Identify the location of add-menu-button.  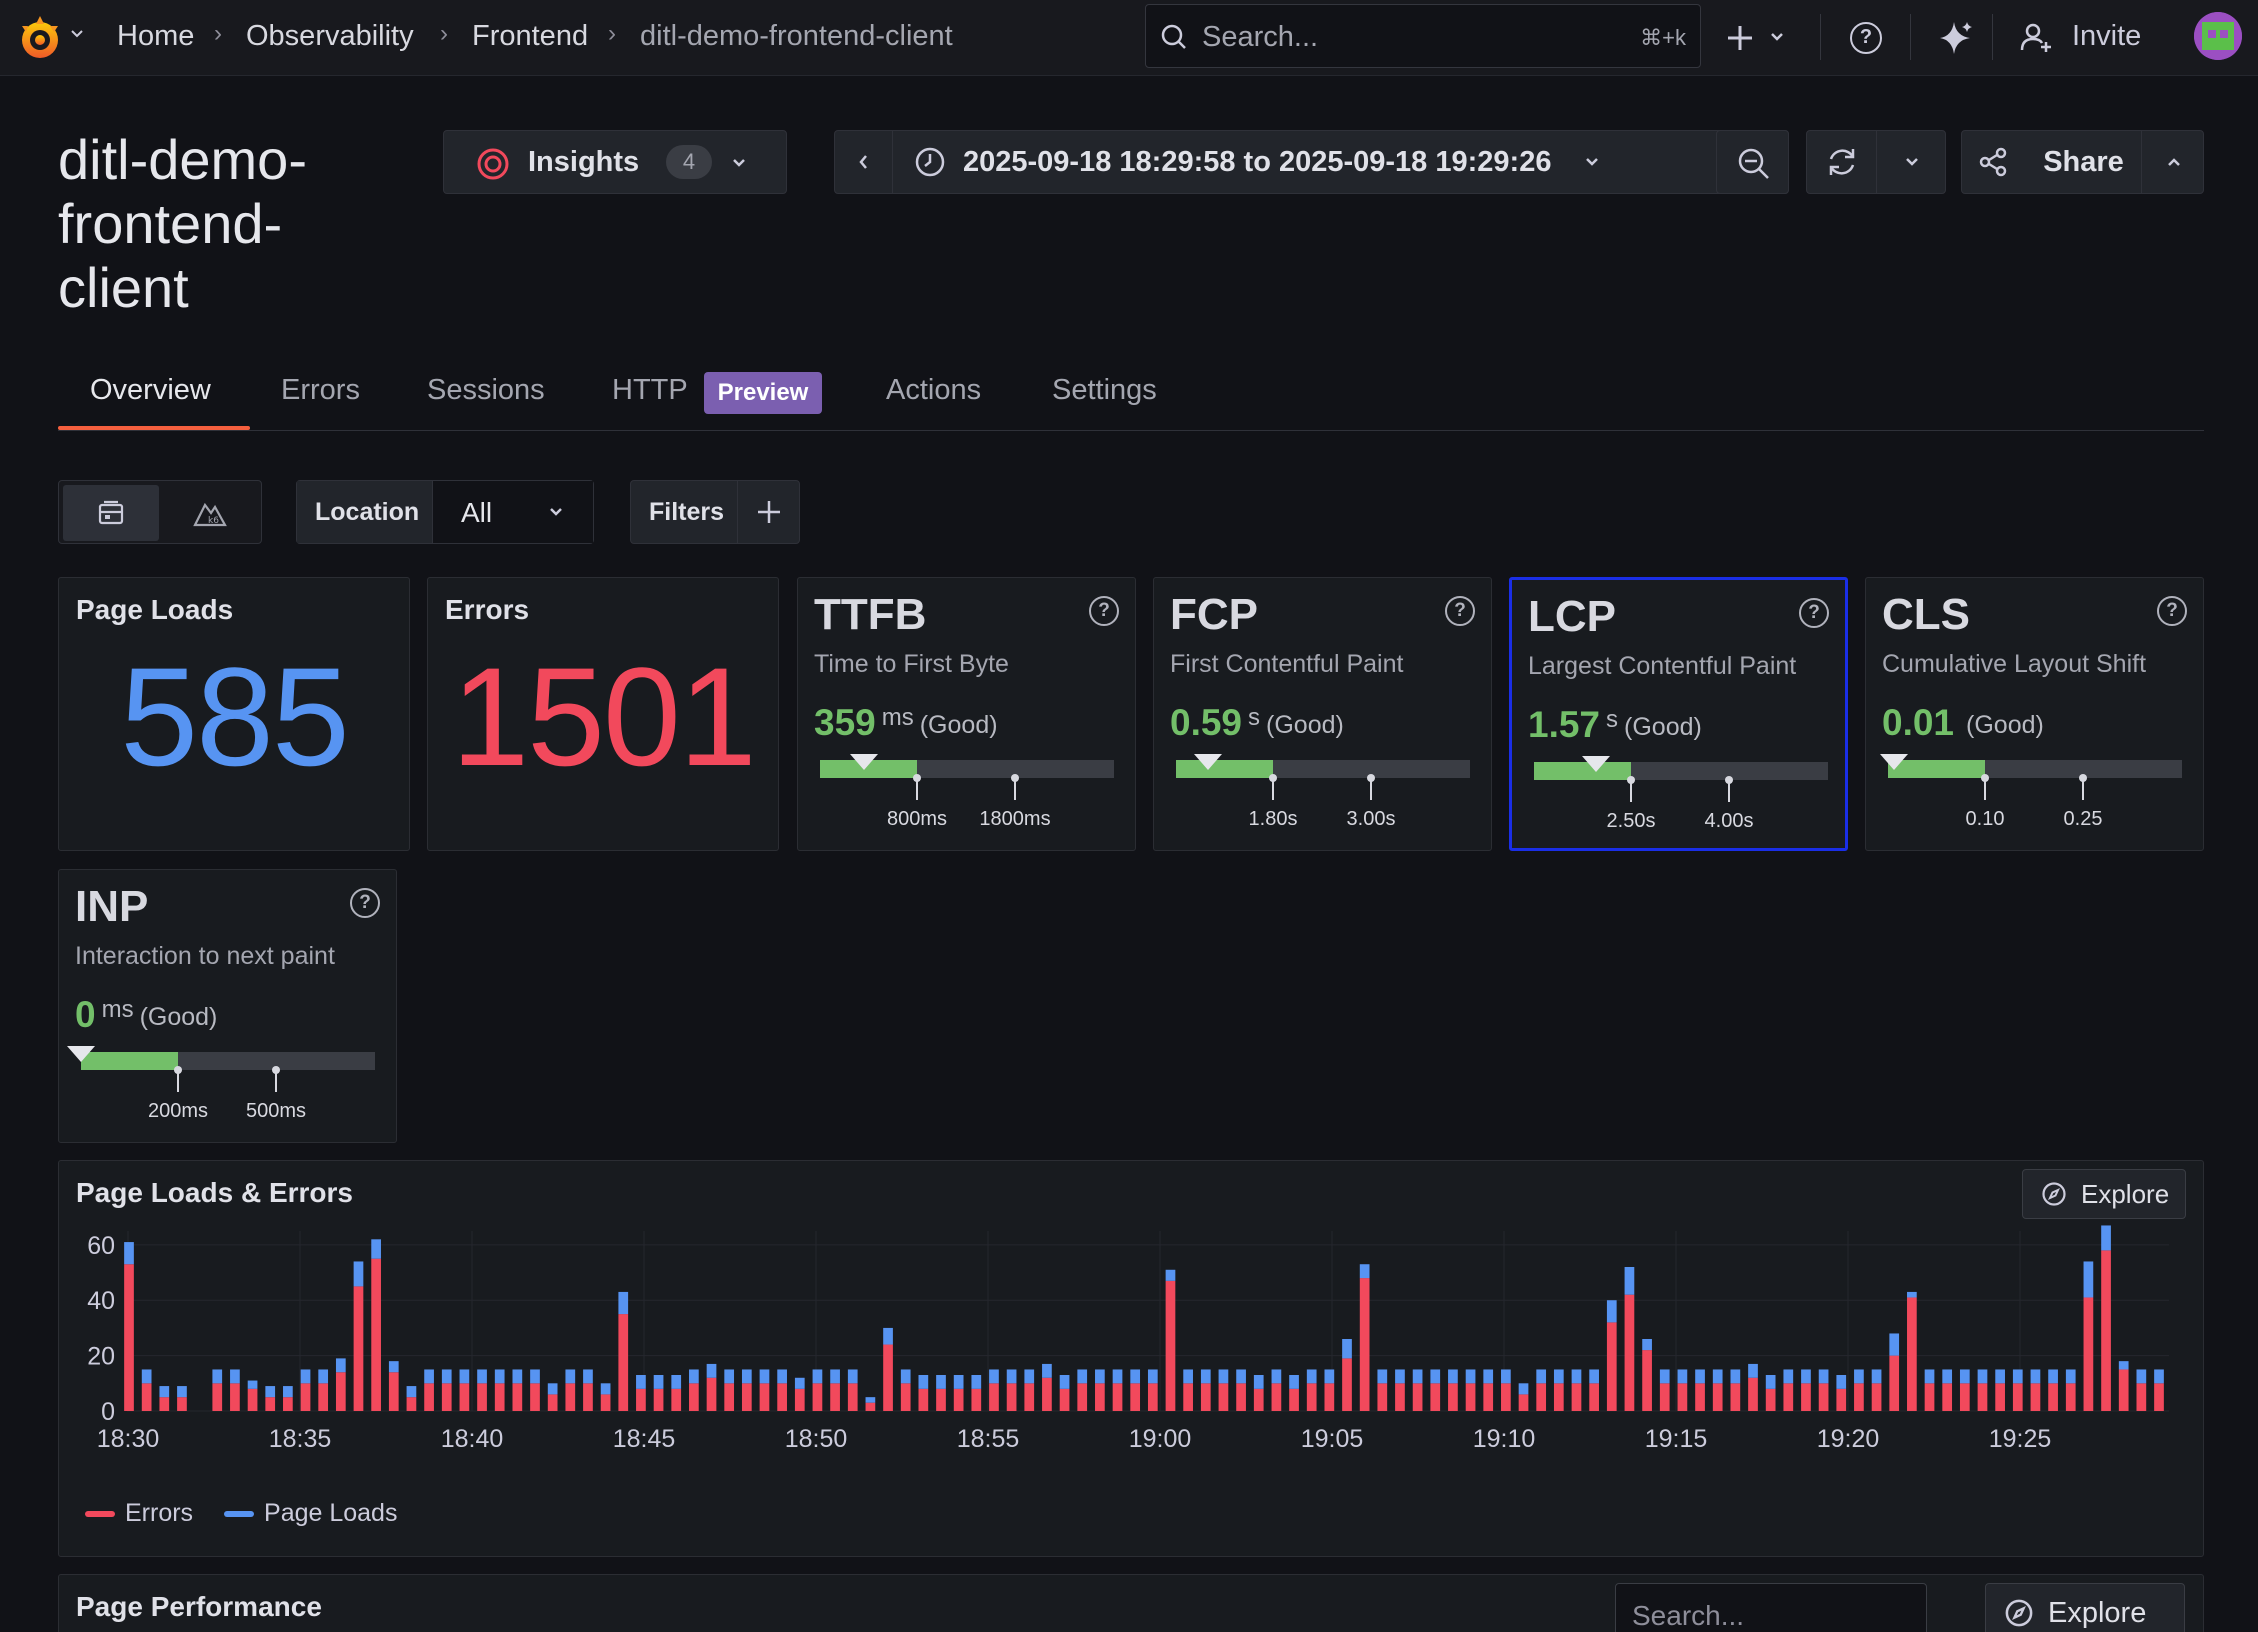
(1758, 38).